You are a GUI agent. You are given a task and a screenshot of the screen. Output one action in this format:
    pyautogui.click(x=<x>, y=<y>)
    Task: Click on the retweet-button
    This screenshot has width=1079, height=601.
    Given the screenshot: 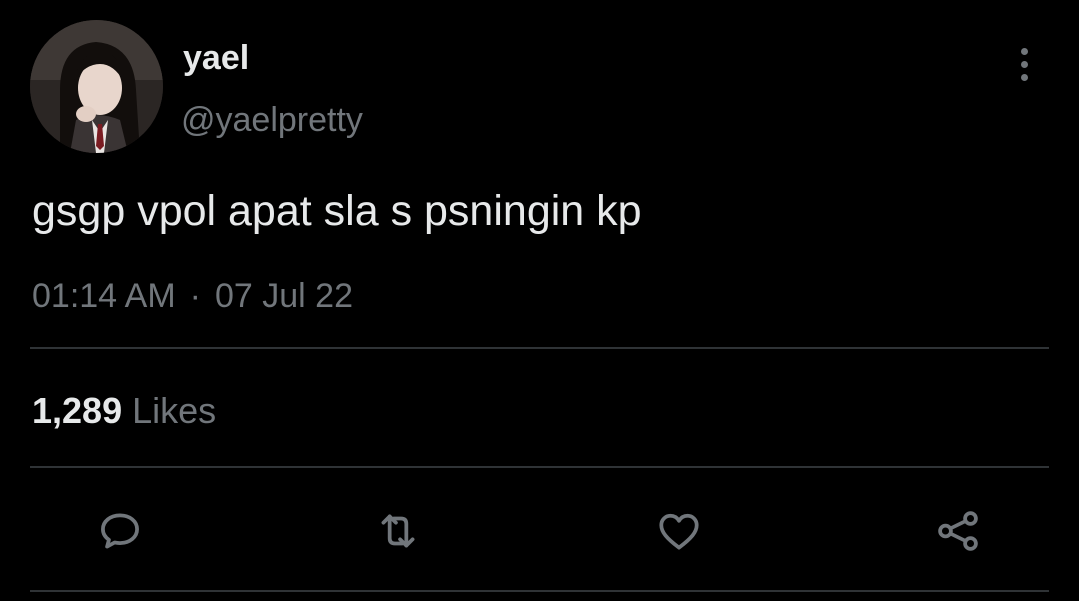 What is the action you would take?
    pyautogui.click(x=398, y=531)
    